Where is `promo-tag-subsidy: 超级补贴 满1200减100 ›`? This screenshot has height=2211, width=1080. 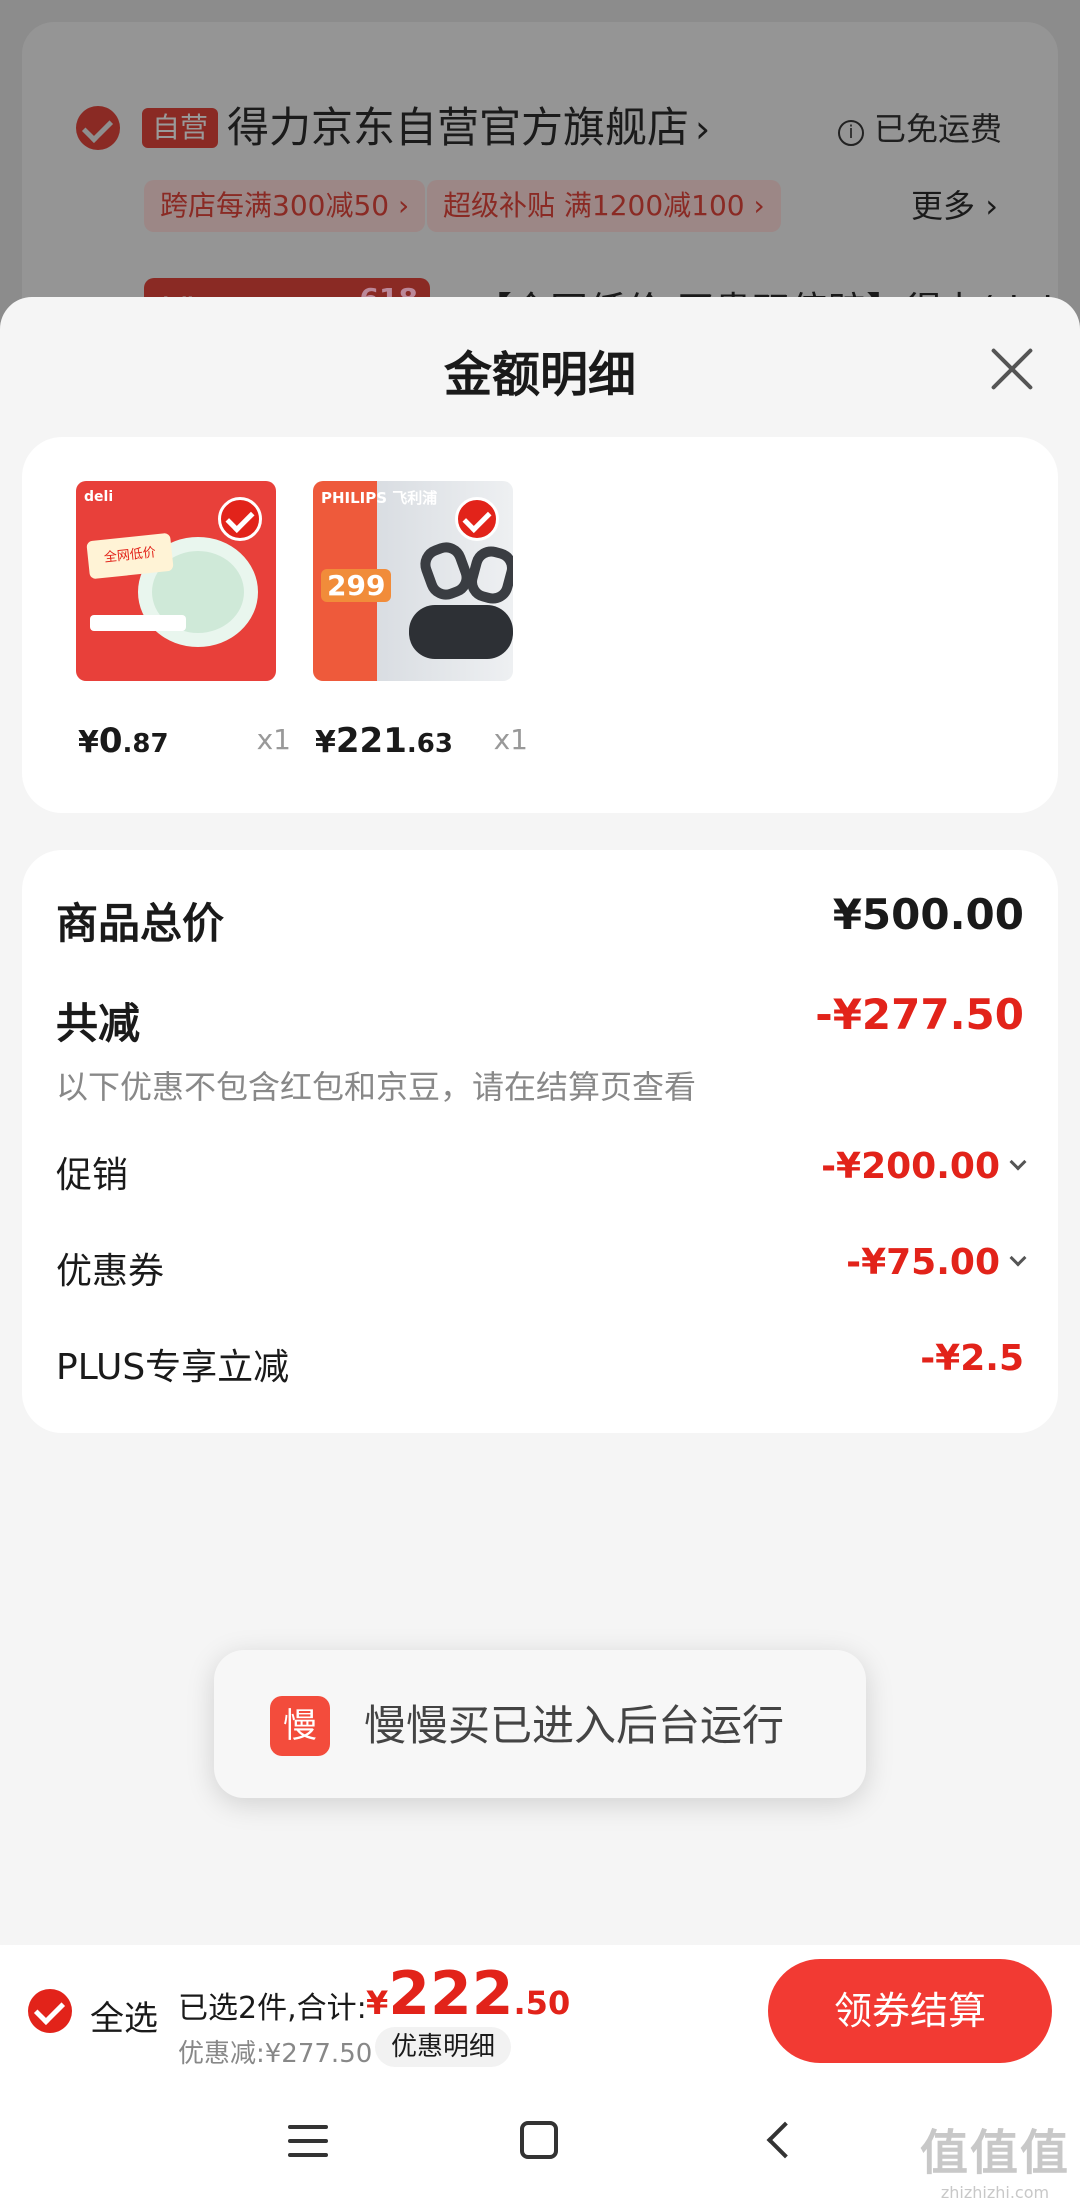
promo-tag-subsidy: 超级补贴 满1200减100 › is located at coordinates (604, 206).